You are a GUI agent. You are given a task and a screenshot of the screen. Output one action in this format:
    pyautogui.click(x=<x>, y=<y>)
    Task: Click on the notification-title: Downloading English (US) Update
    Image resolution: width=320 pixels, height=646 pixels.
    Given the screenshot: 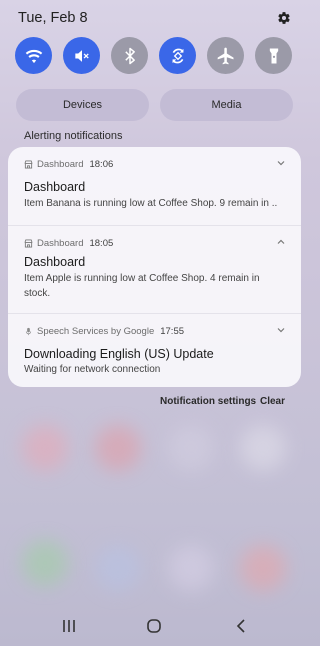 What is the action you would take?
    pyautogui.click(x=119, y=354)
    